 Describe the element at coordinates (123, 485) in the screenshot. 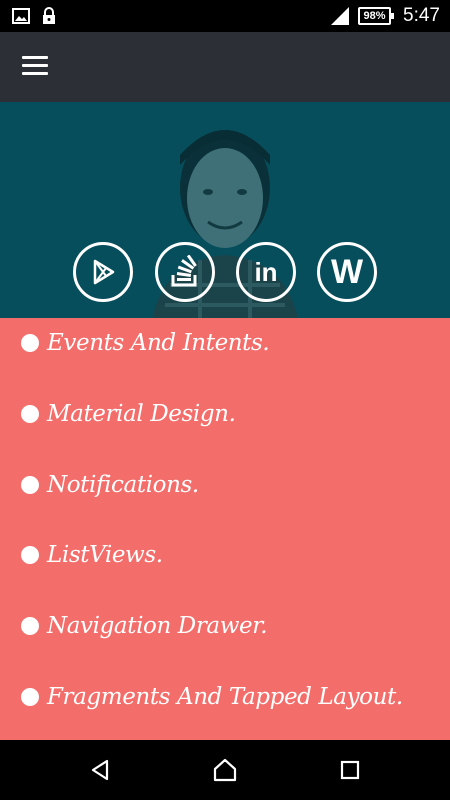

I see `list-item-label: Notifications.` at that location.